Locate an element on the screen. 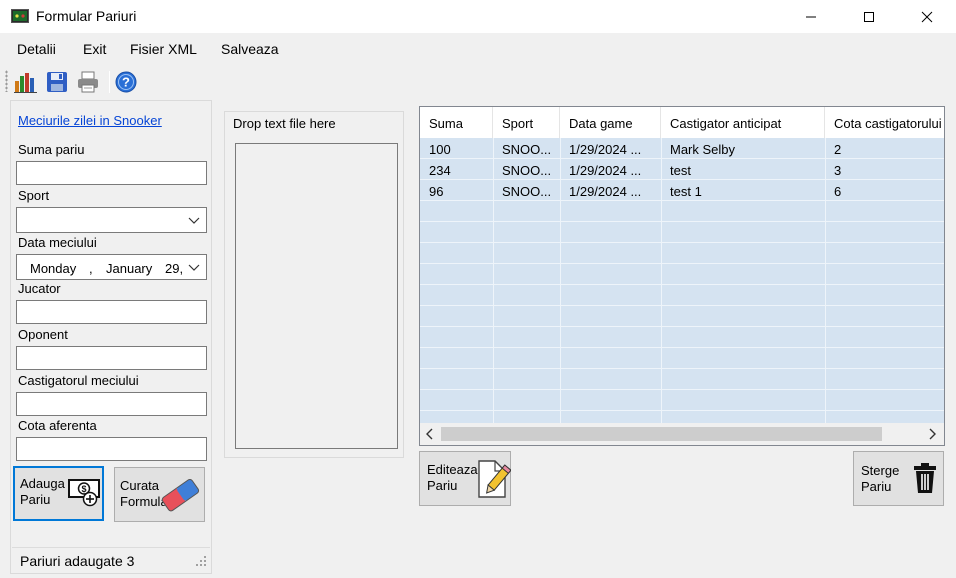 This screenshot has width=956, height=578. menu-exit: Exit is located at coordinates (94, 49).